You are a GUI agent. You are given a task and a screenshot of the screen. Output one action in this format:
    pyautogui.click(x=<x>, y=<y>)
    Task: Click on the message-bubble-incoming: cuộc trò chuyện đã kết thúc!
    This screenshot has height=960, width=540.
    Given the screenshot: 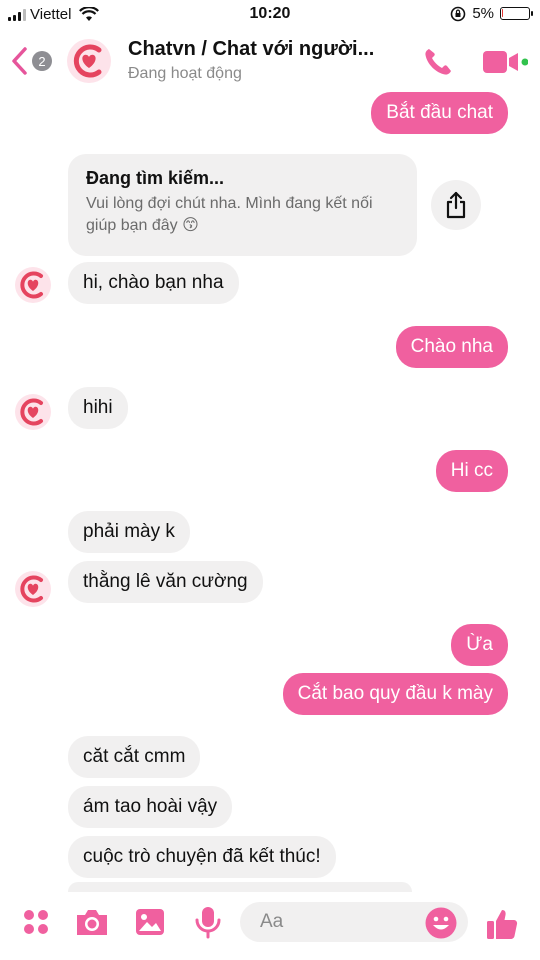 What is the action you would take?
    pyautogui.click(x=202, y=857)
    